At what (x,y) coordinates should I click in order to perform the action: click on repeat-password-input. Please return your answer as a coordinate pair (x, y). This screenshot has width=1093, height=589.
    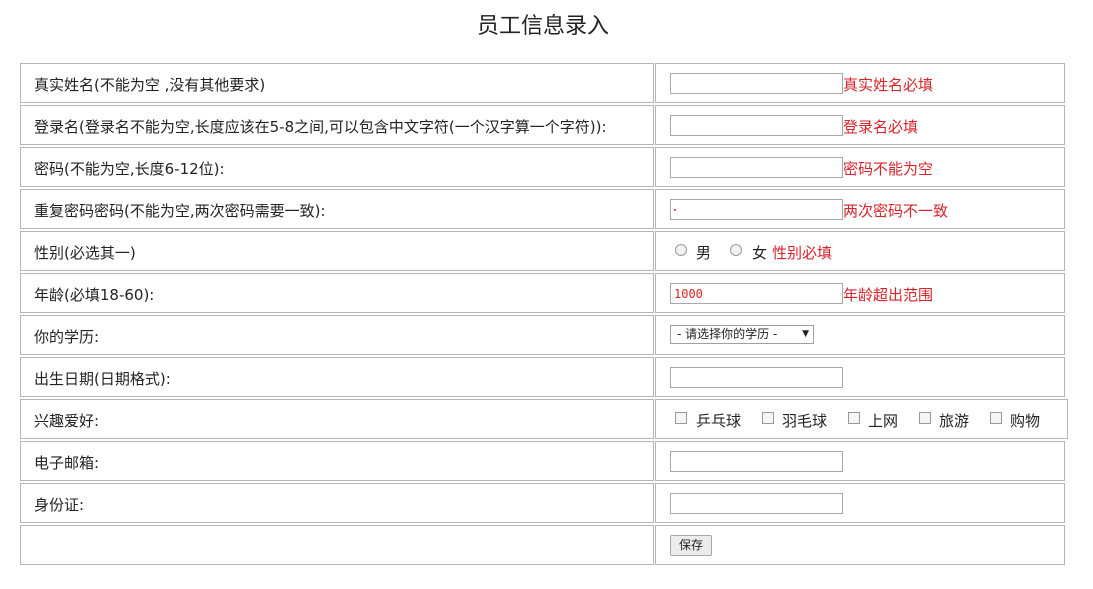
    Looking at the image, I should click on (756, 209).